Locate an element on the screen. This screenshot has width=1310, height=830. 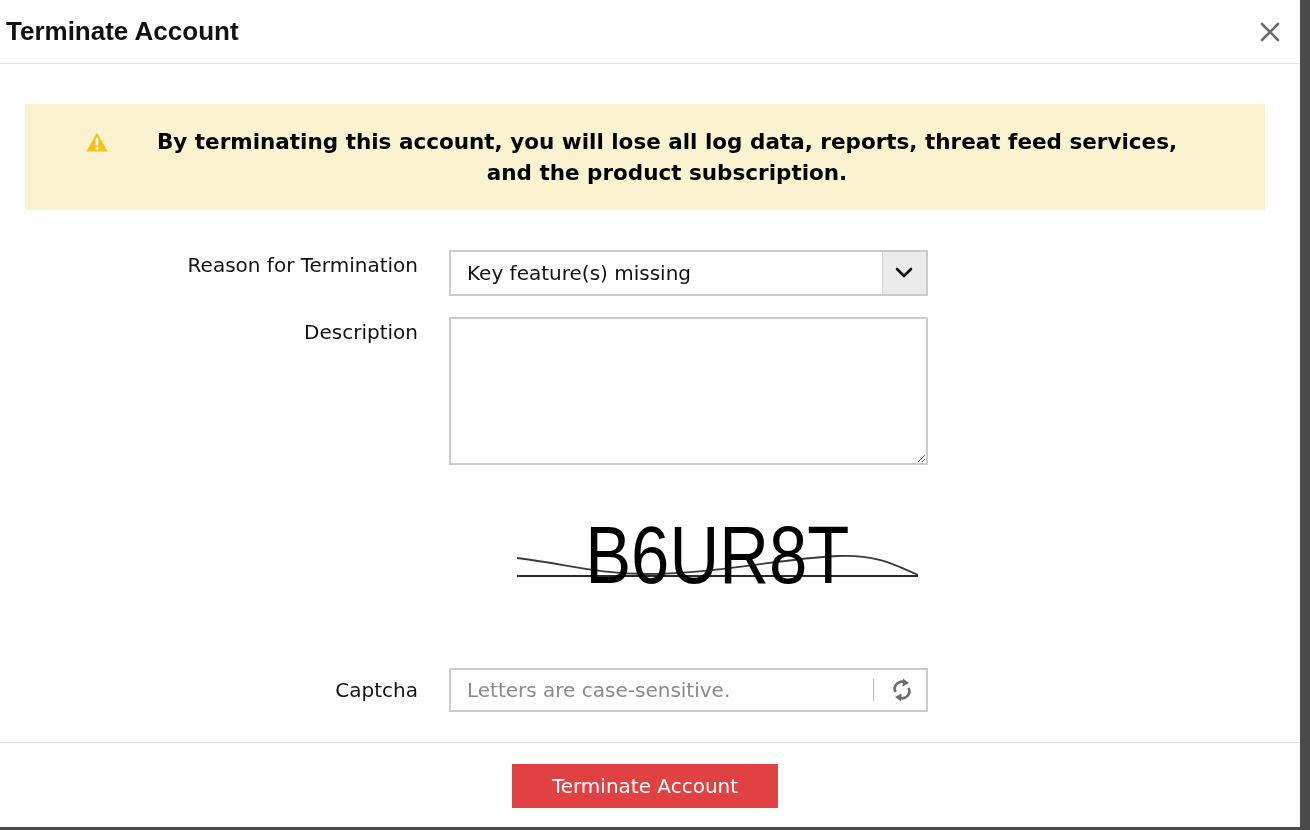
captcha-input: Letters are case-sensitive. is located at coordinates (688, 690).